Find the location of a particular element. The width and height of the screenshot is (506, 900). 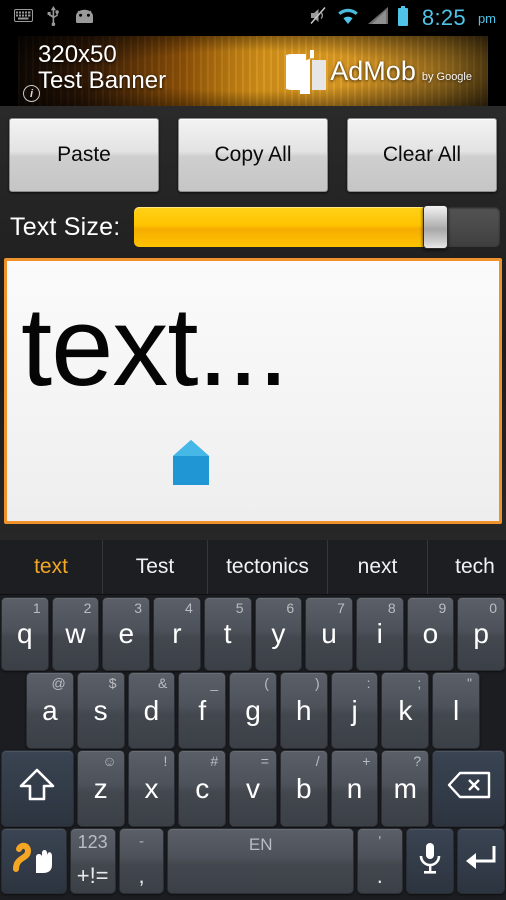

key-sub-label: 123 is located at coordinates (92, 842).